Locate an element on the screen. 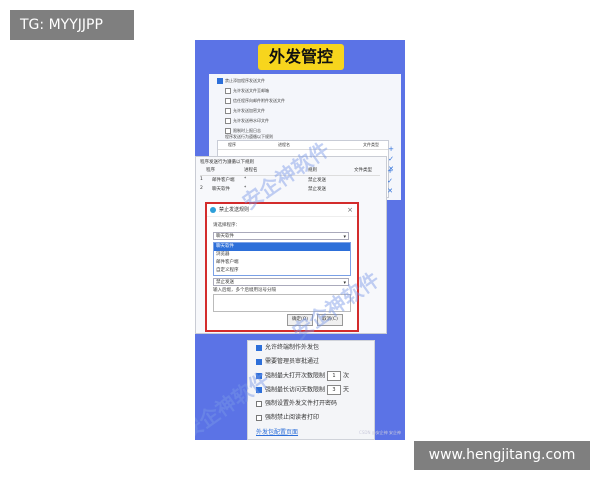  program-dropdown: 聊天软件 浏览器 邮件客户端 自定义程序 is located at coordinates (282, 259).